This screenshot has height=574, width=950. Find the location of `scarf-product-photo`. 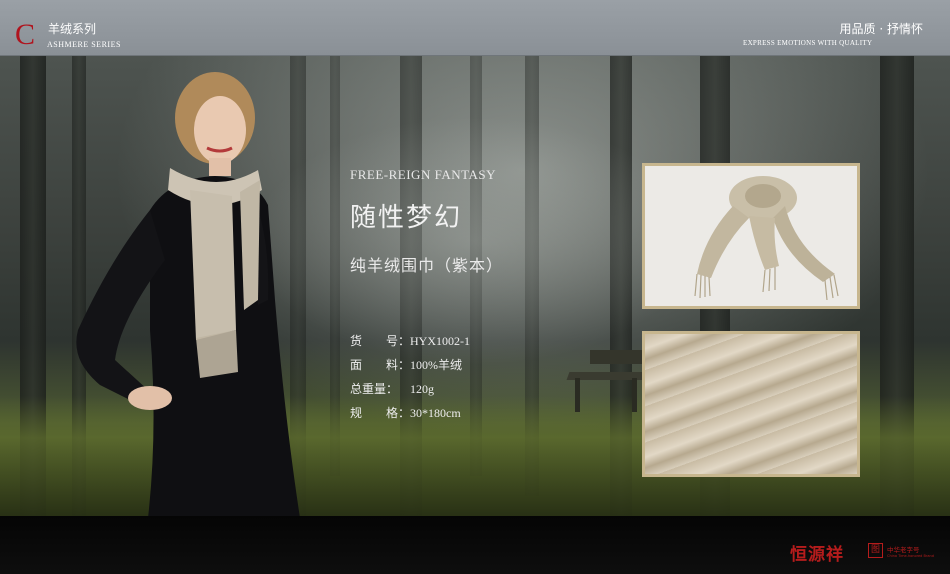

scarf-product-photo is located at coordinates (751, 236).